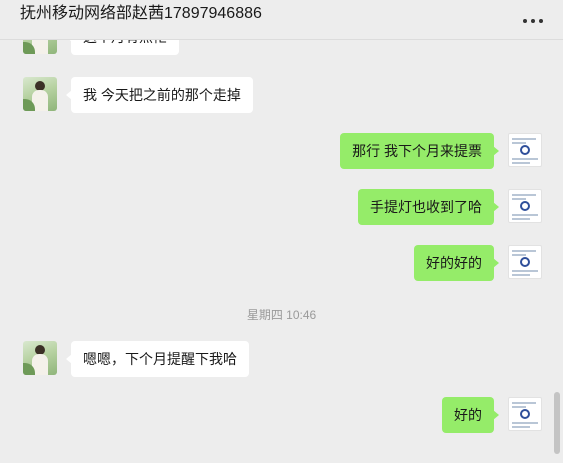  Describe the element at coordinates (281, 95) in the screenshot. I see `message-row: 我 今天把之前的那个走掉` at that location.